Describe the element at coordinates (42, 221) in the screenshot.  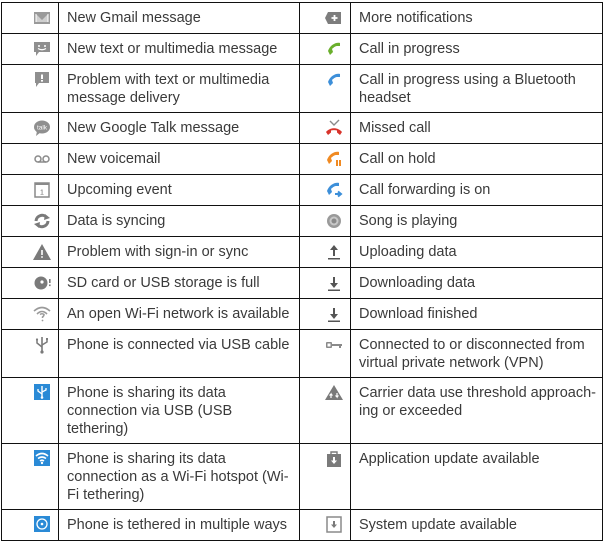
I see `sync-icon` at that location.